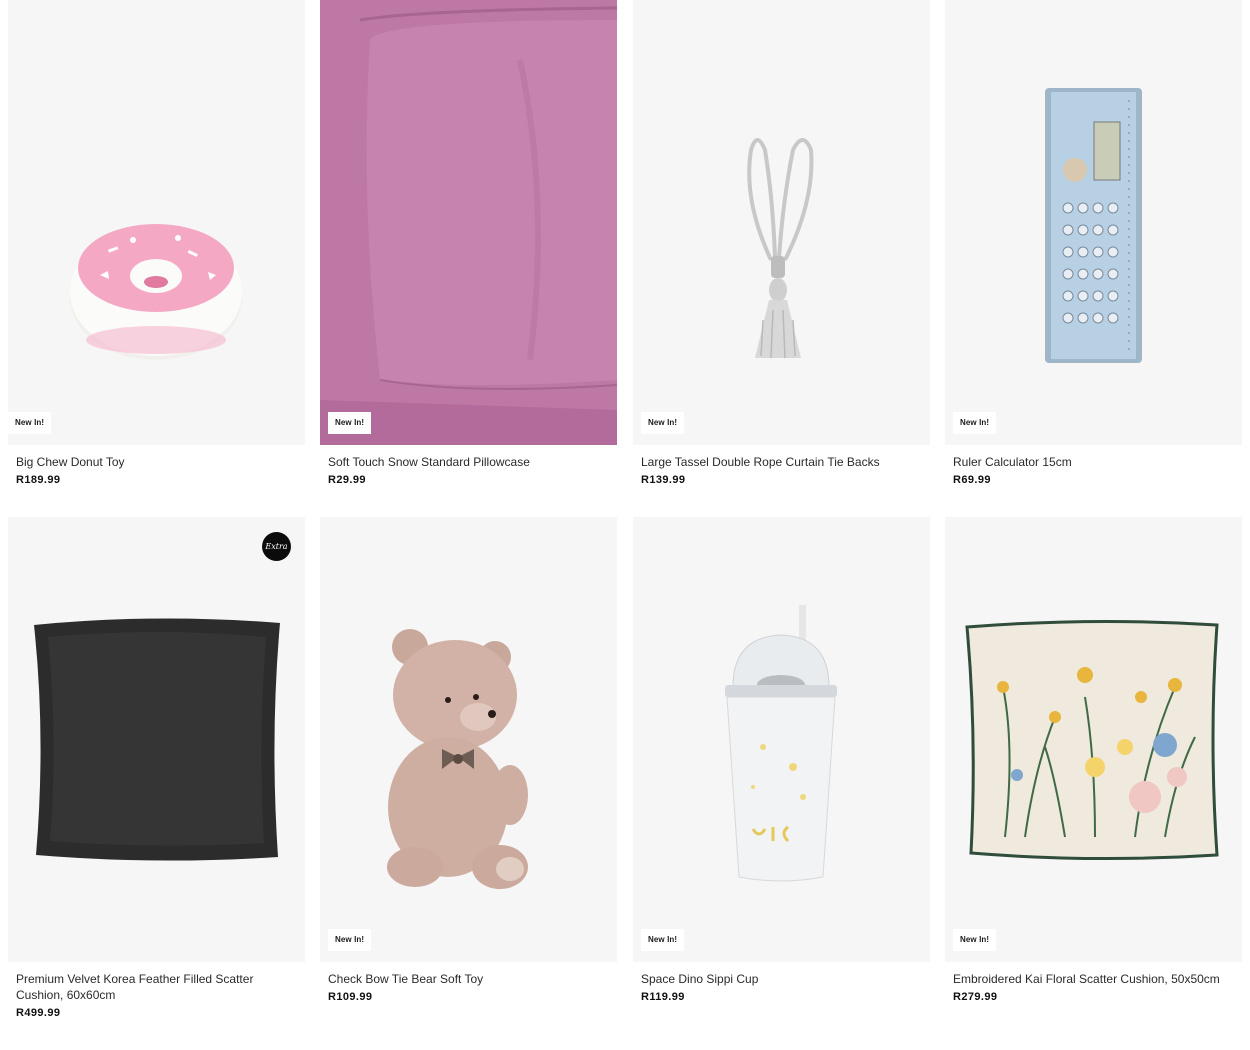  I want to click on product-name: Soft Touch Snow Standard Pillowcase, so click(468, 462).